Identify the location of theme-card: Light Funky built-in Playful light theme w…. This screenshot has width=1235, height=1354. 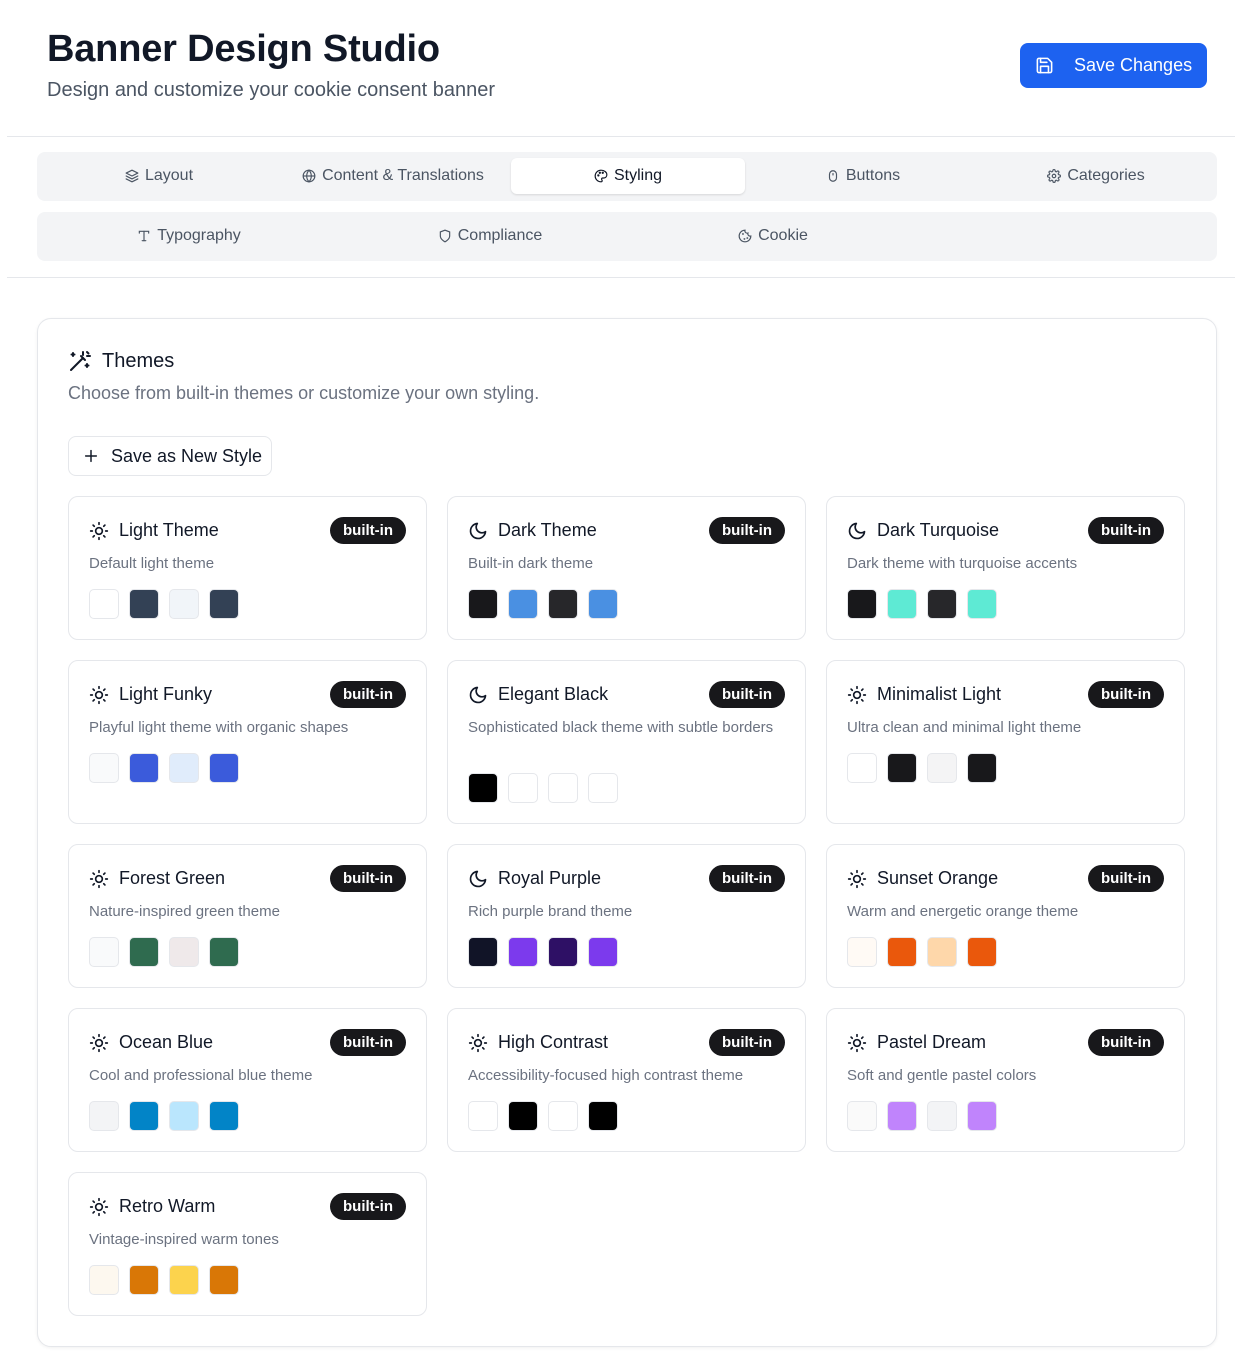
(247, 742).